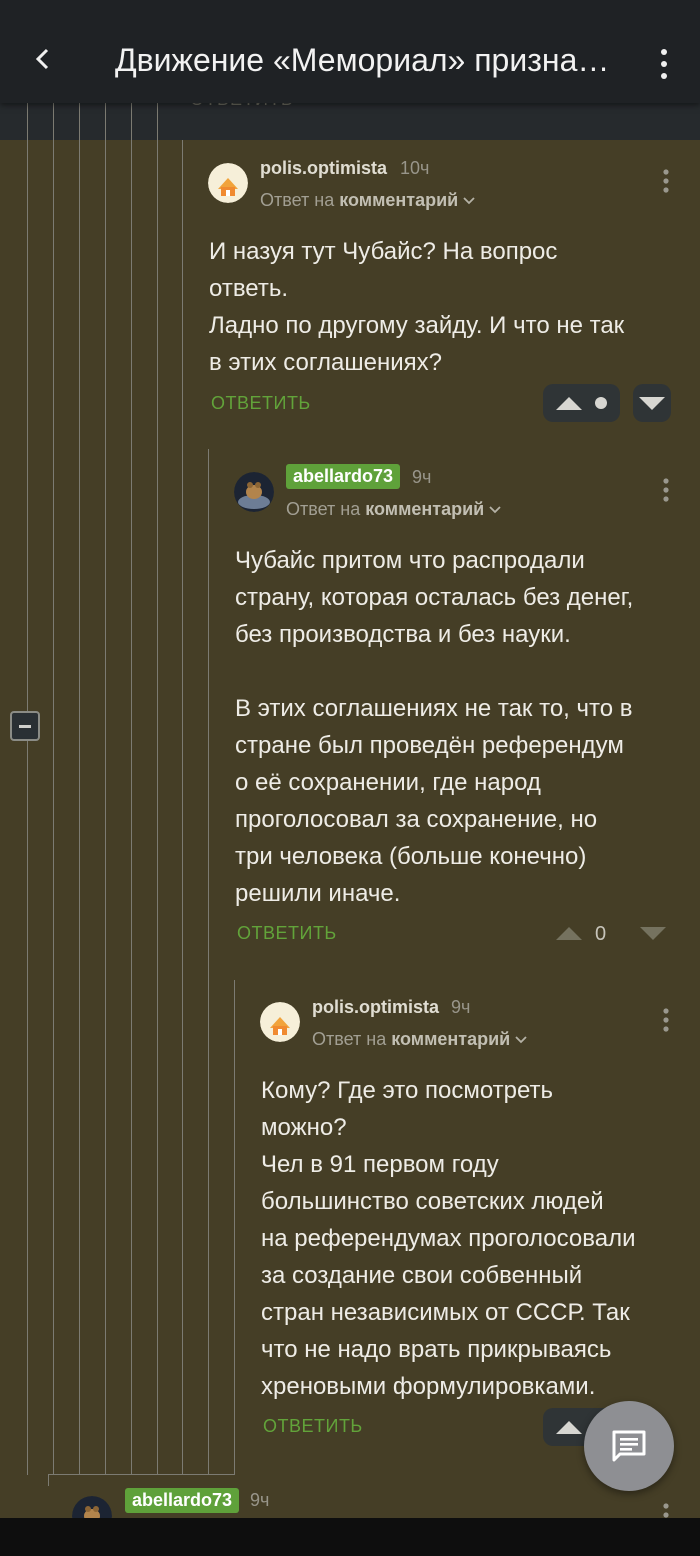  I want to click on vote-pill, so click(581, 403).